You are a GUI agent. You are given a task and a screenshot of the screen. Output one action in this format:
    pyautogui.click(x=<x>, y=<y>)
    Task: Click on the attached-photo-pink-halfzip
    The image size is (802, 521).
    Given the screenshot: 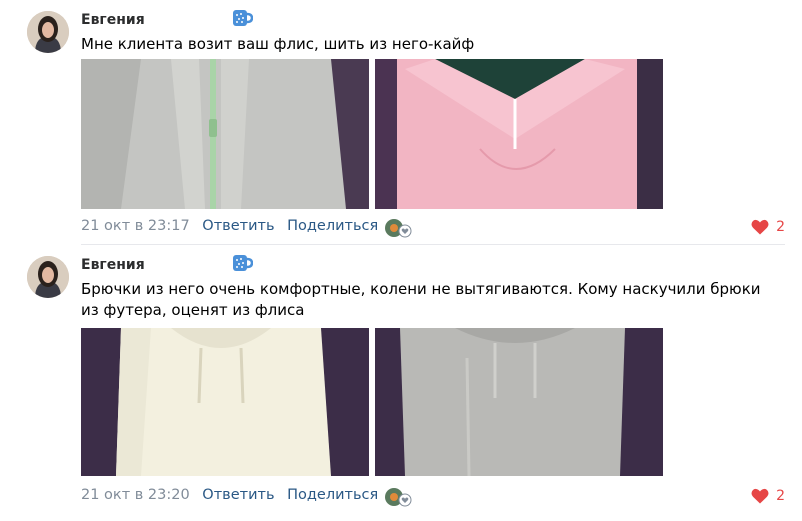 What is the action you would take?
    pyautogui.click(x=519, y=134)
    